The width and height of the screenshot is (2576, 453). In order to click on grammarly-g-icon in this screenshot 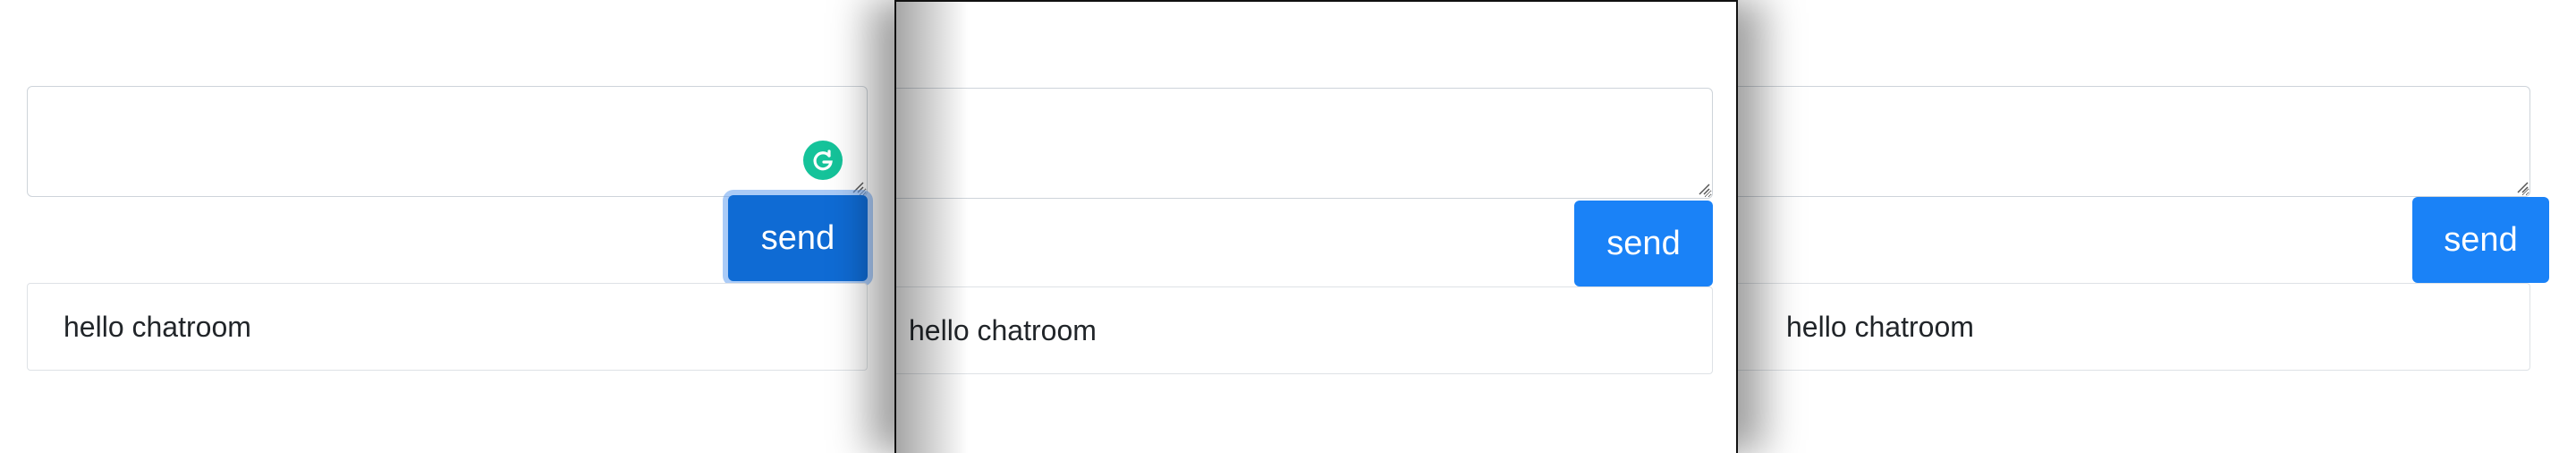, I will do `click(823, 160)`.